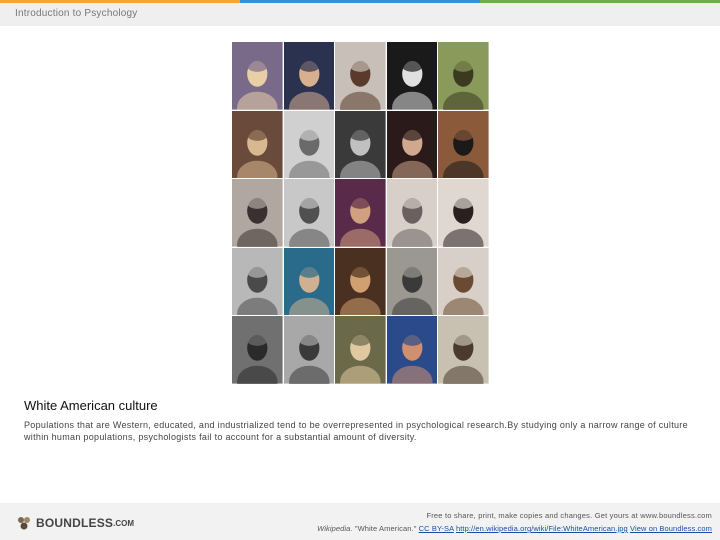 The height and width of the screenshot is (540, 720). Describe the element at coordinates (91, 405) in the screenshot. I see `caption-title: White American culture` at that location.